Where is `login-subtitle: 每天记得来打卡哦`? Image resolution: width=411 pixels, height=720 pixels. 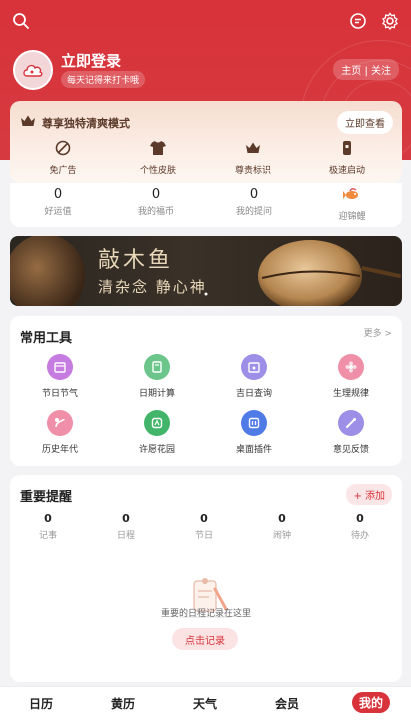
login-subtitle: 每天记得来打卡哦 is located at coordinates (103, 79).